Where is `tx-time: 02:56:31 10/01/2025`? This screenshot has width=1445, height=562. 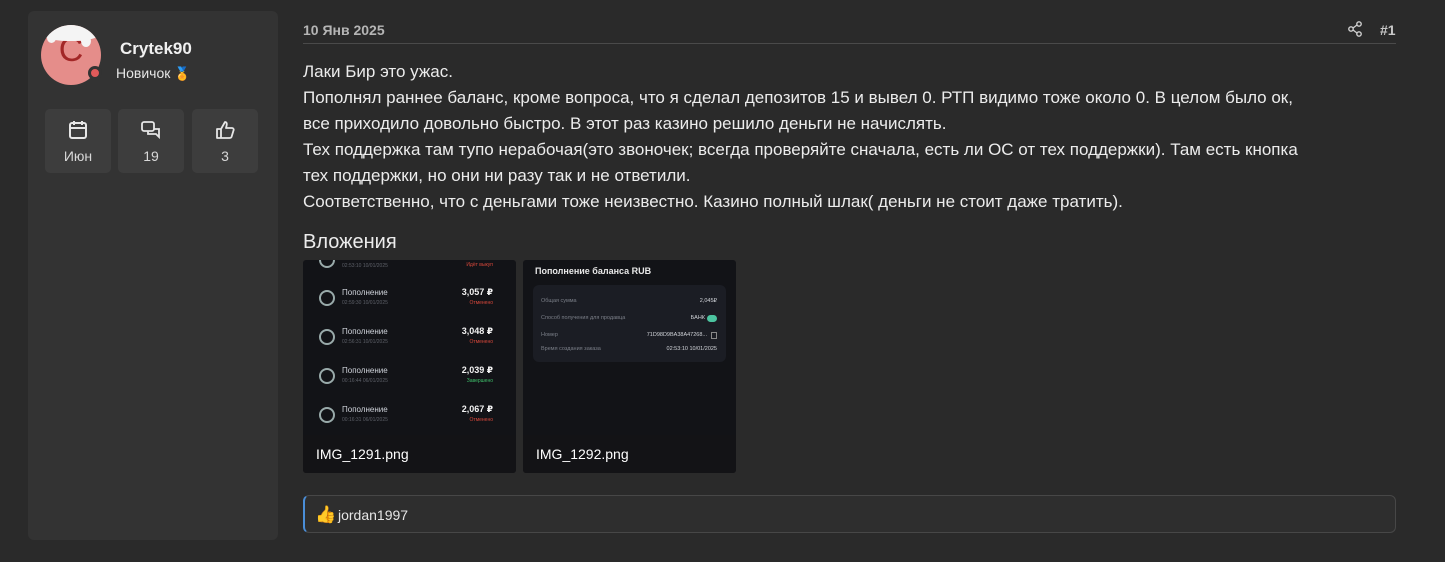 tx-time: 02:56:31 10/01/2025 is located at coordinates (365, 342).